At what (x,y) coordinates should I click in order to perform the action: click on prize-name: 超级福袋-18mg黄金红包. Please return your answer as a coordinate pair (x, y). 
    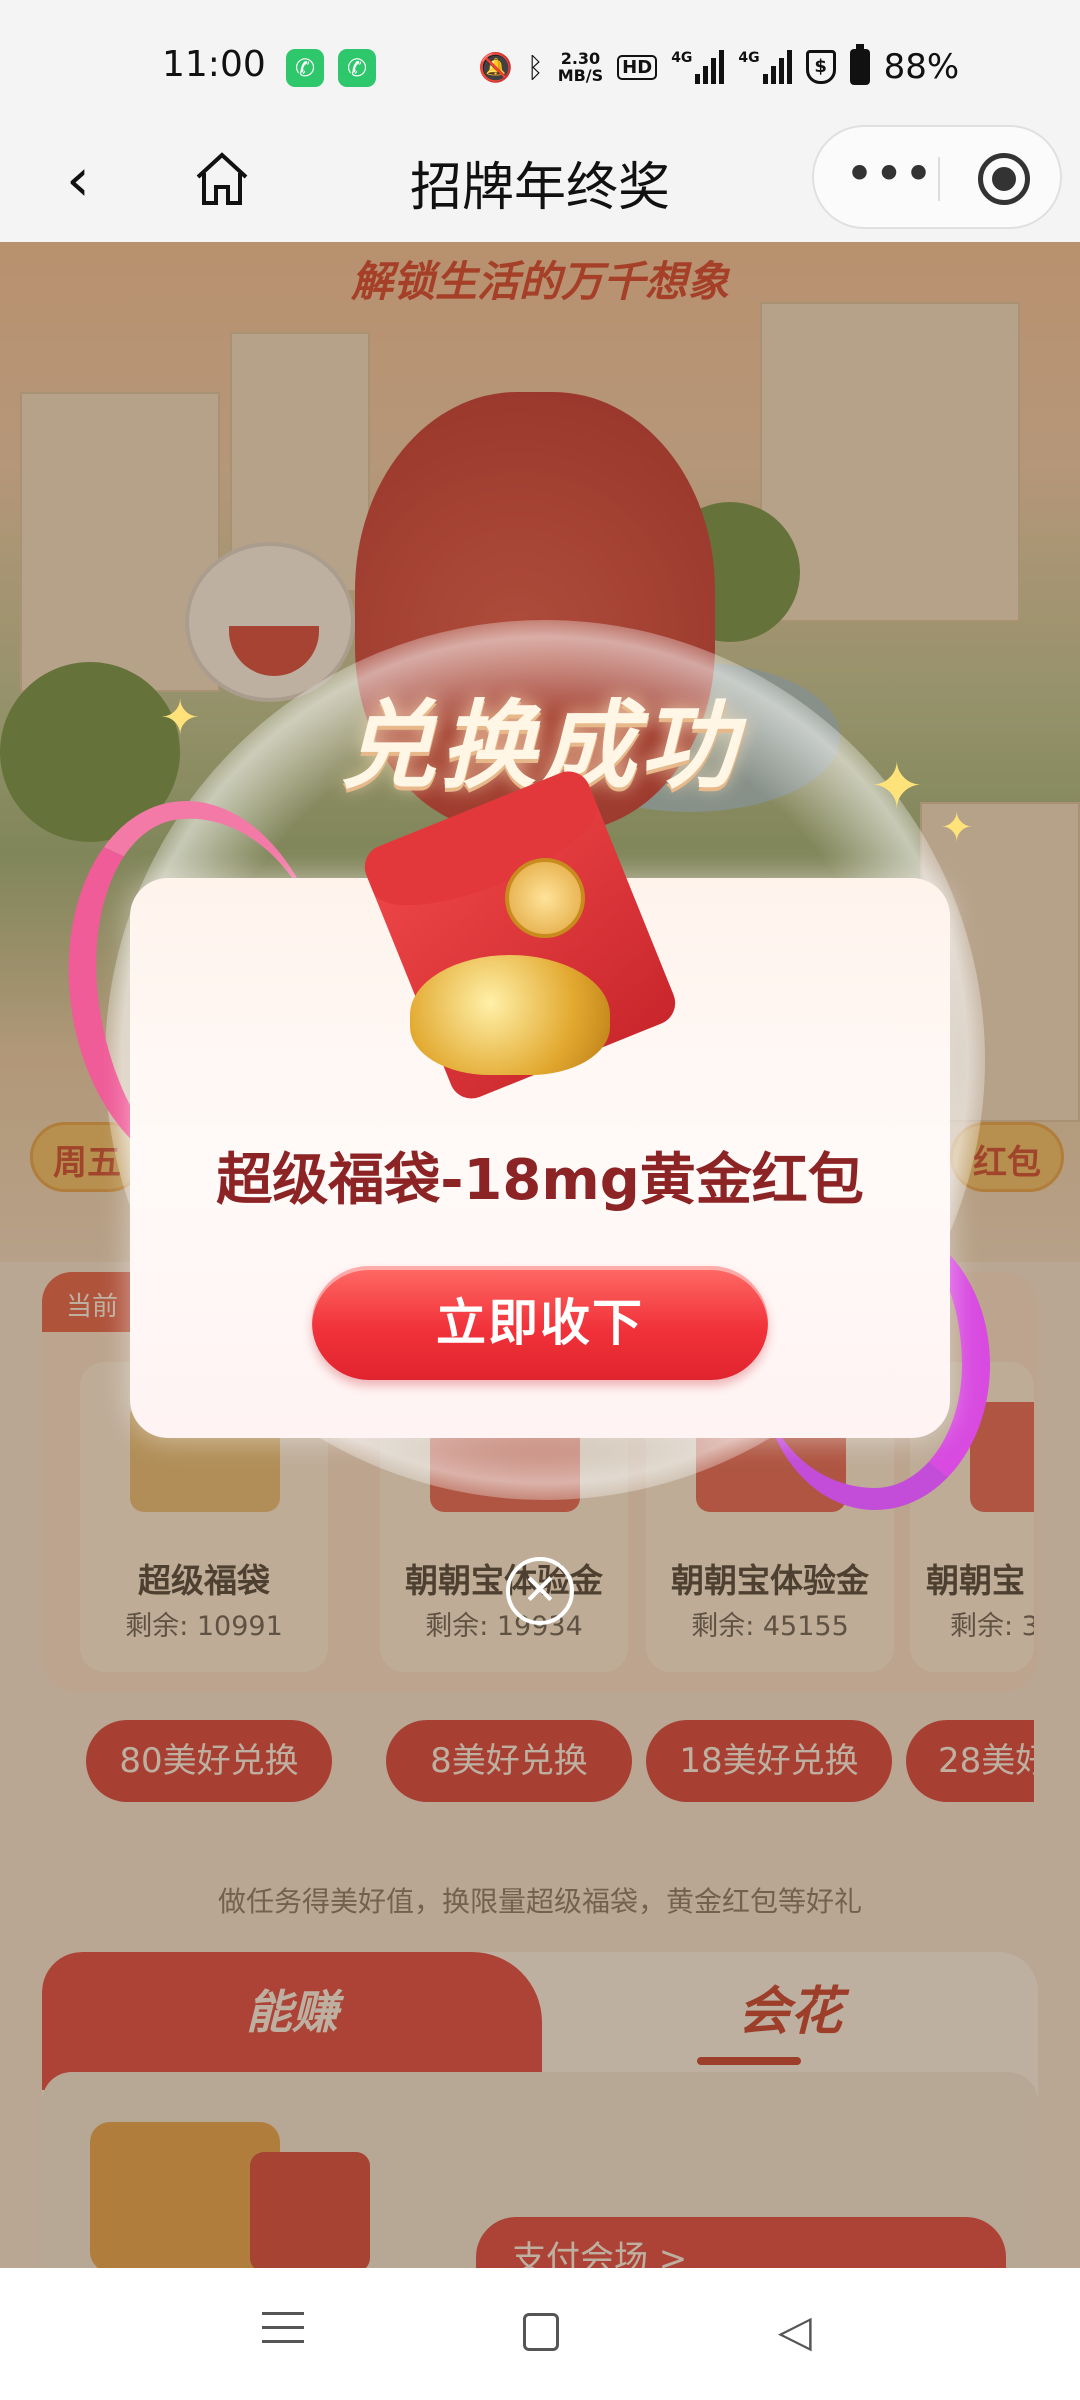
    Looking at the image, I should click on (540, 1180).